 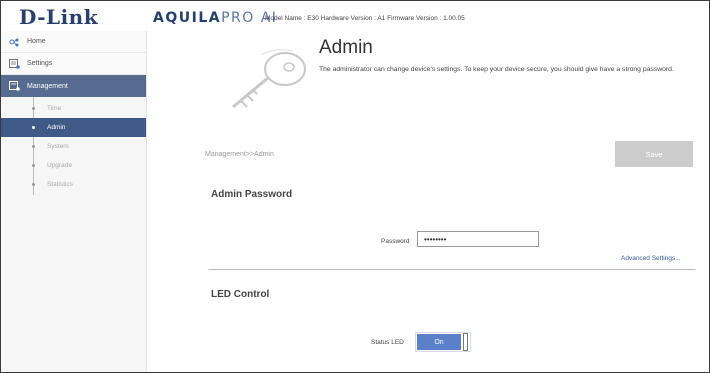 What do you see at coordinates (14, 42) in the screenshot?
I see `home-icon` at bounding box center [14, 42].